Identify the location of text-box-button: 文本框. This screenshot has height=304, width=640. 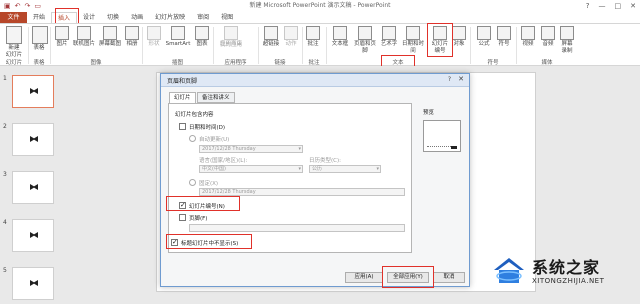
(340, 37).